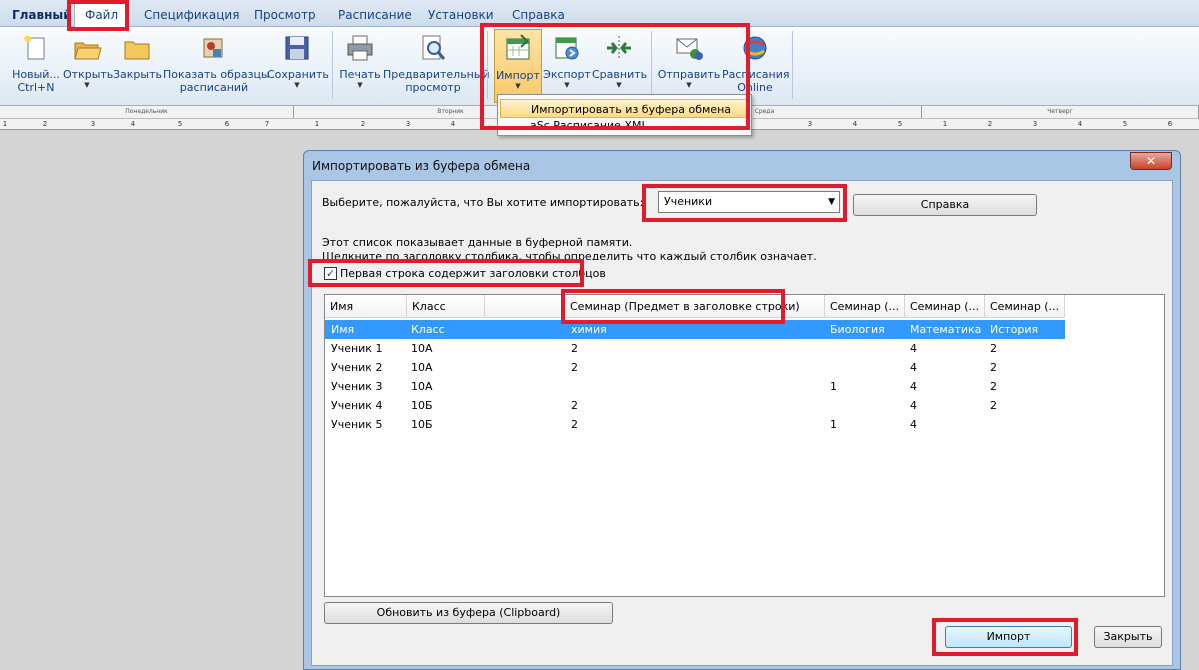  Describe the element at coordinates (421, 166) in the screenshot. I see `dialog-title: Импортировать из буфера обмена` at that location.